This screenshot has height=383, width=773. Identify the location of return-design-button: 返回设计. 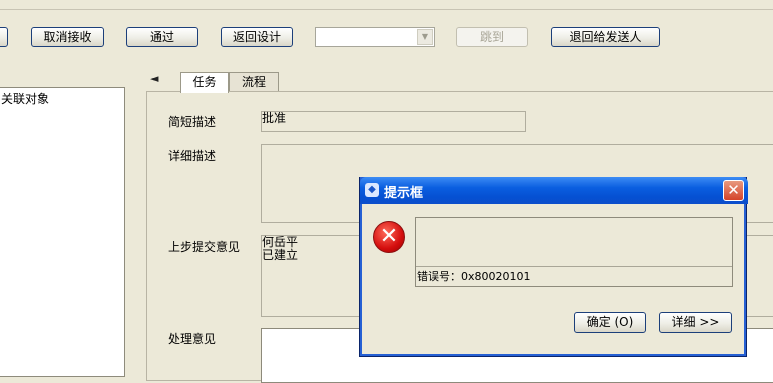
(257, 37).